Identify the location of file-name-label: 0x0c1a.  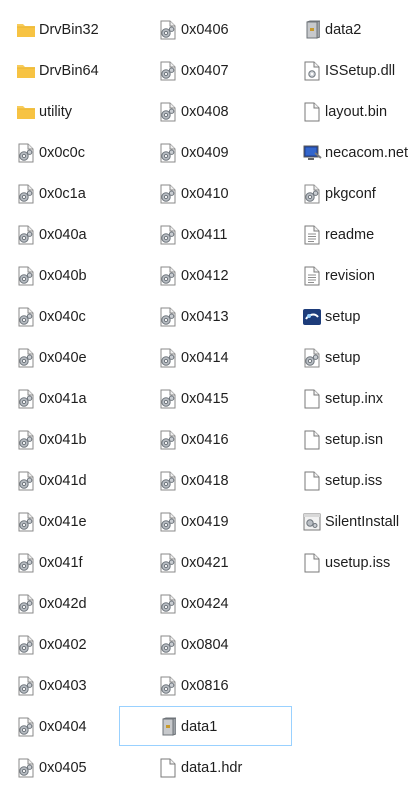
(62, 193).